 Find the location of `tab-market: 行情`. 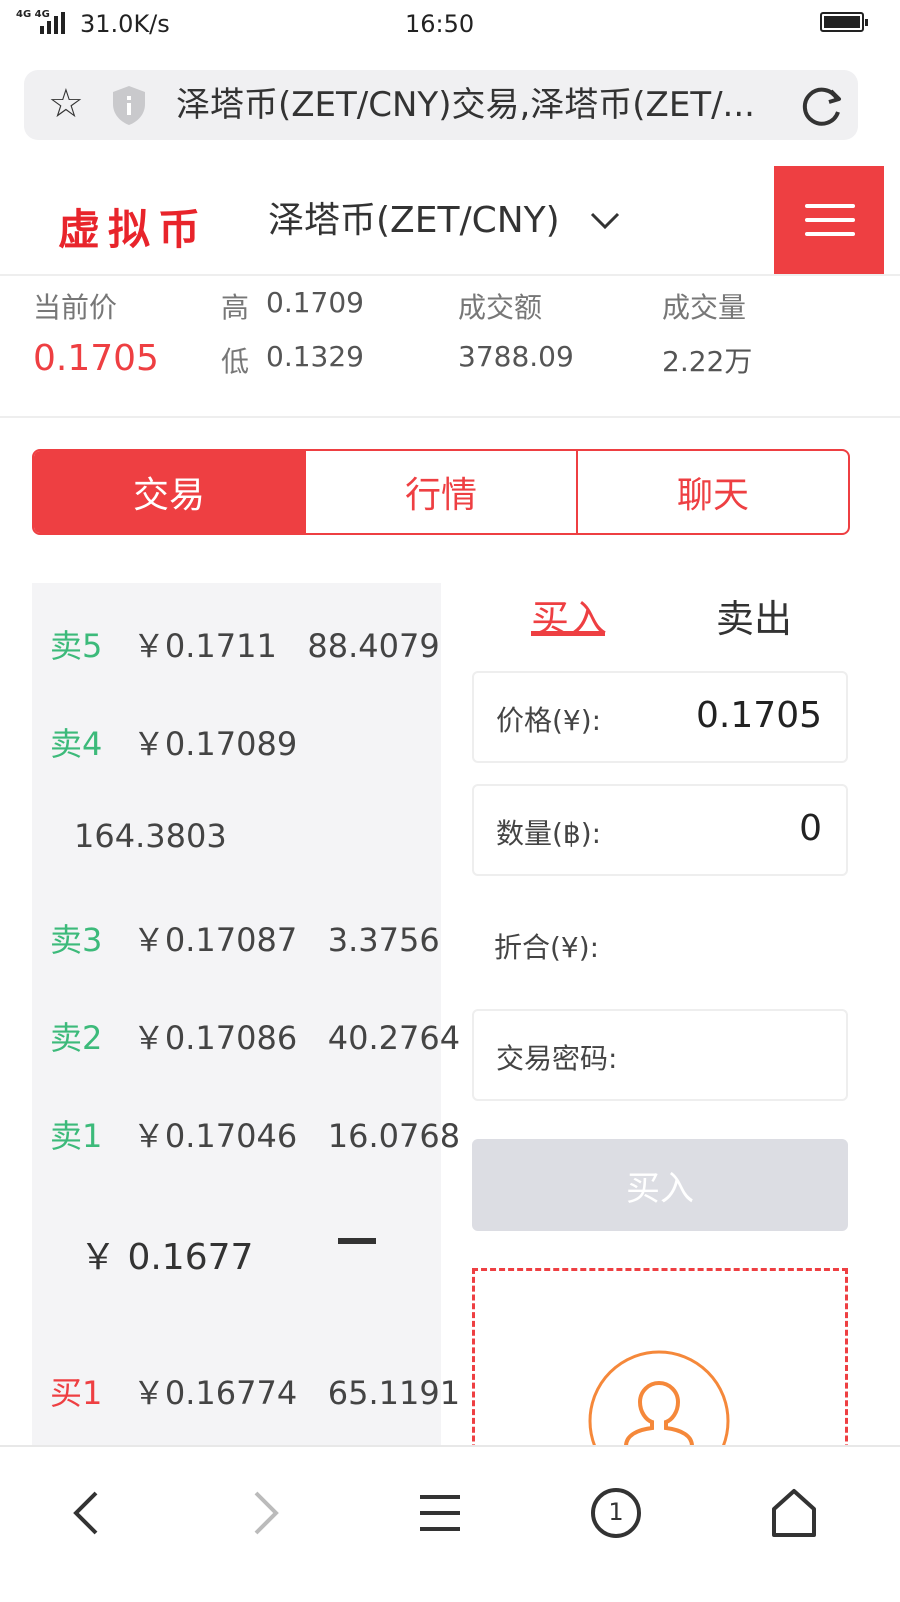

tab-market: 行情 is located at coordinates (442, 492).